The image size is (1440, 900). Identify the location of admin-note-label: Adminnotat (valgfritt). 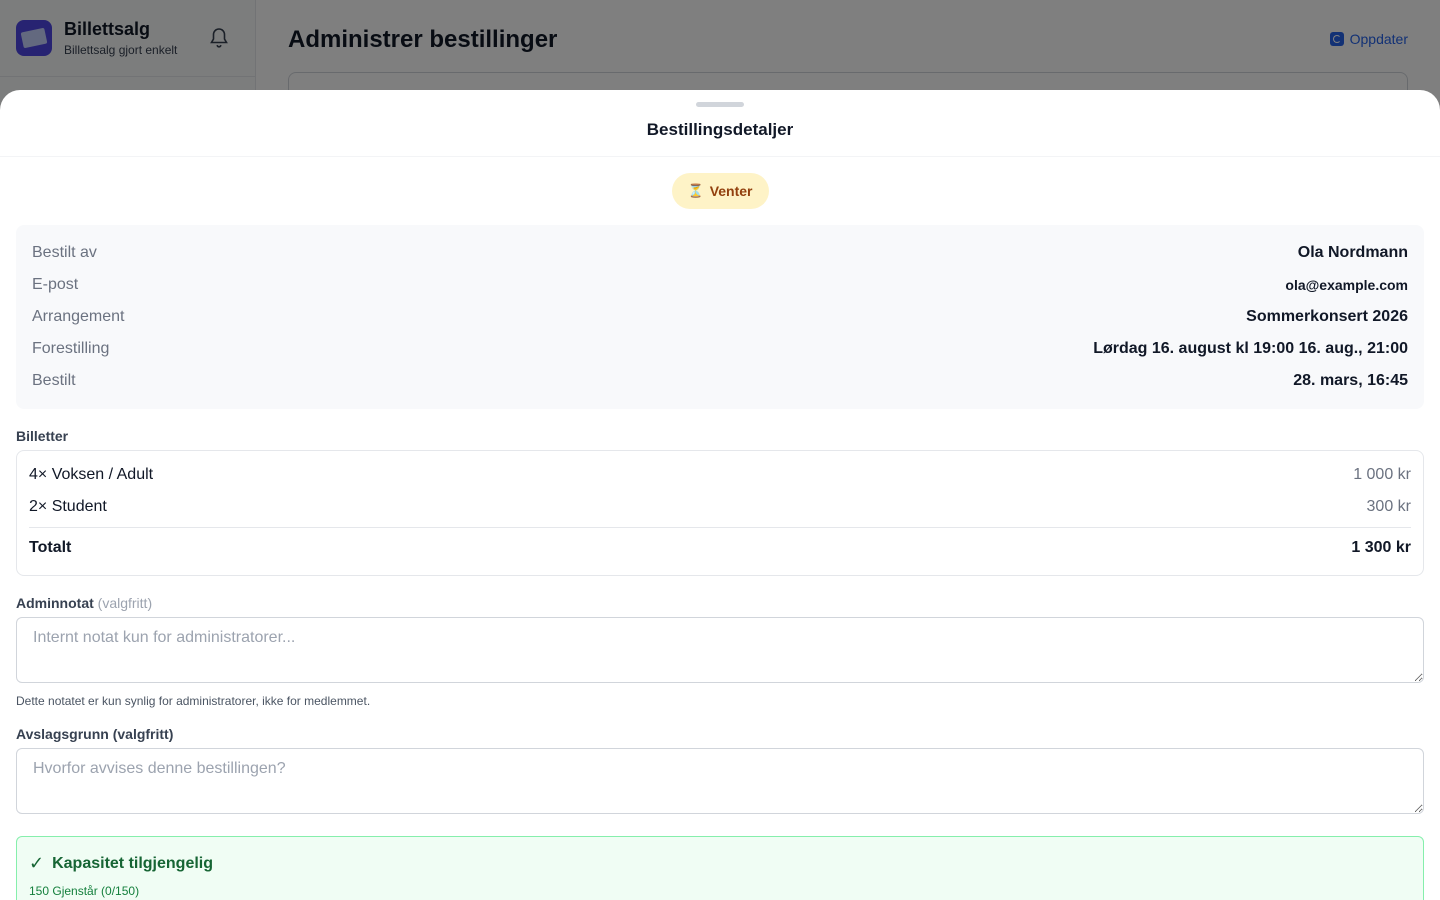
(720, 603).